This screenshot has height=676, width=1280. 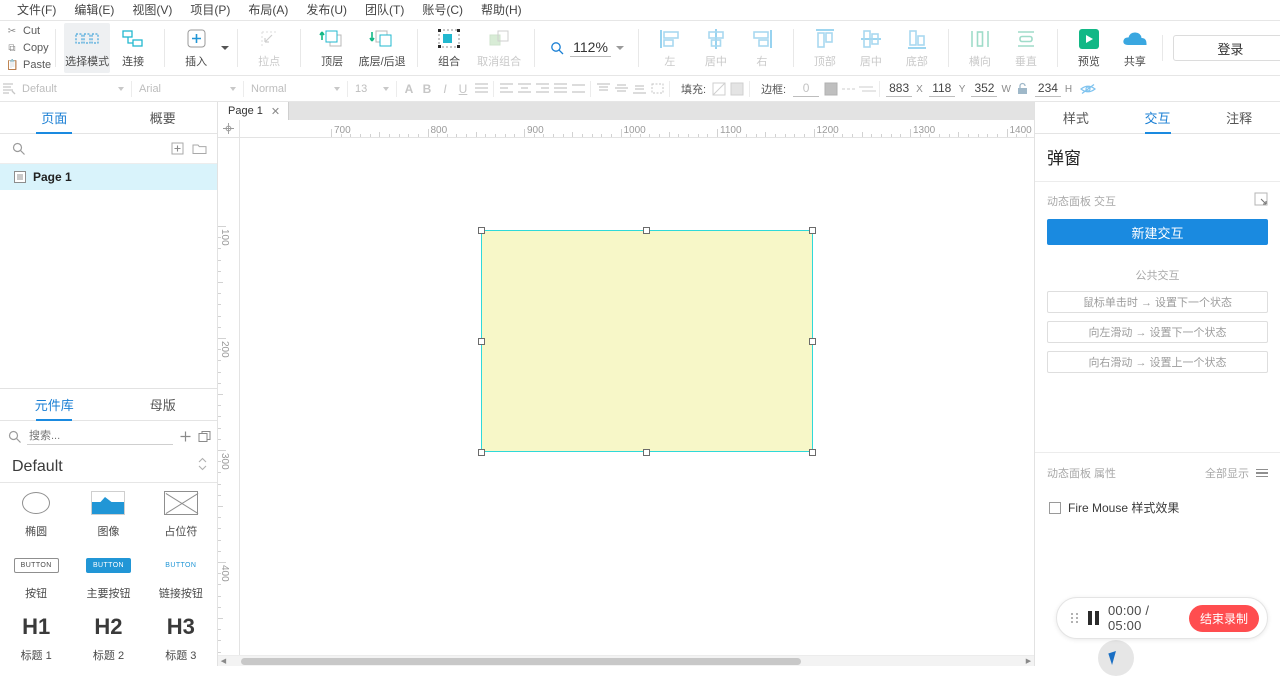 What do you see at coordinates (163, 117) in the screenshot?
I see `tab-outline: 概要` at bounding box center [163, 117].